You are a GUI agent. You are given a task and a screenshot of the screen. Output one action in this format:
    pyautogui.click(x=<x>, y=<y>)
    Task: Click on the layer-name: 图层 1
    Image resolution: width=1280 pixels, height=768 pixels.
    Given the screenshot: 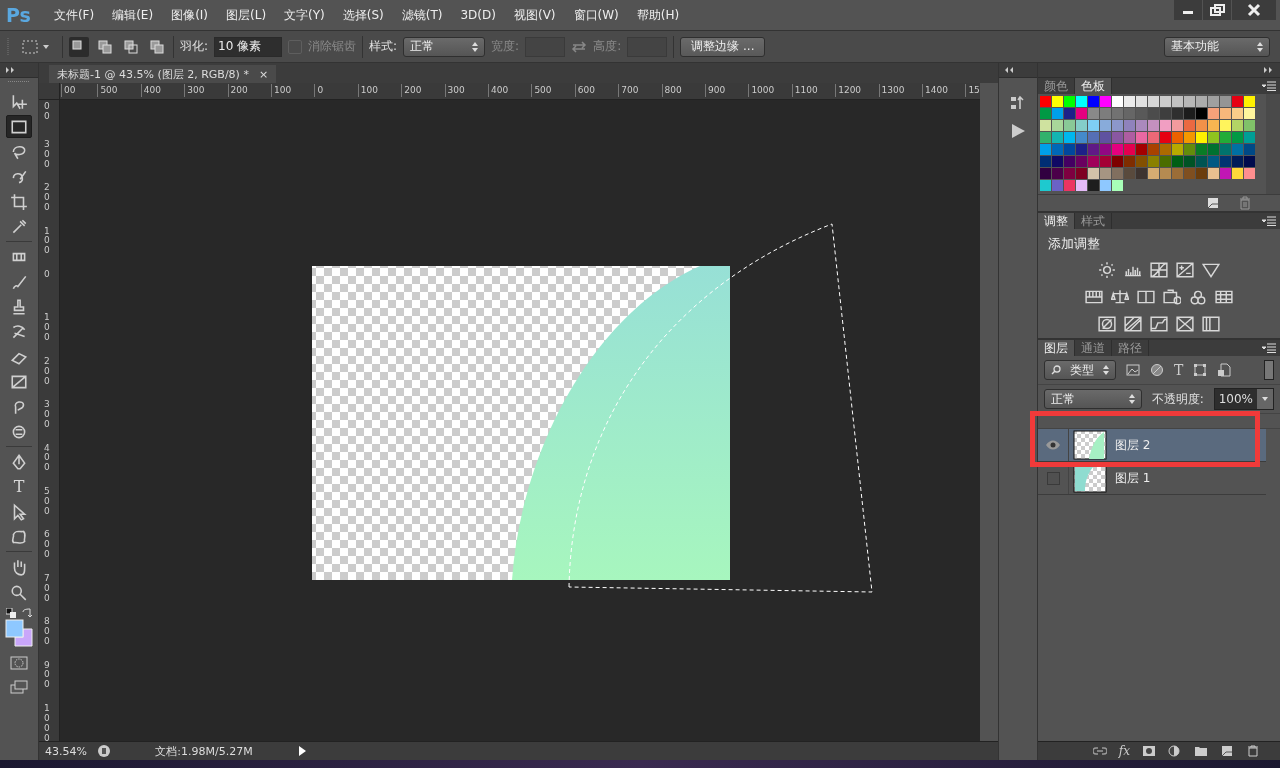 What is the action you would take?
    pyautogui.click(x=1133, y=478)
    